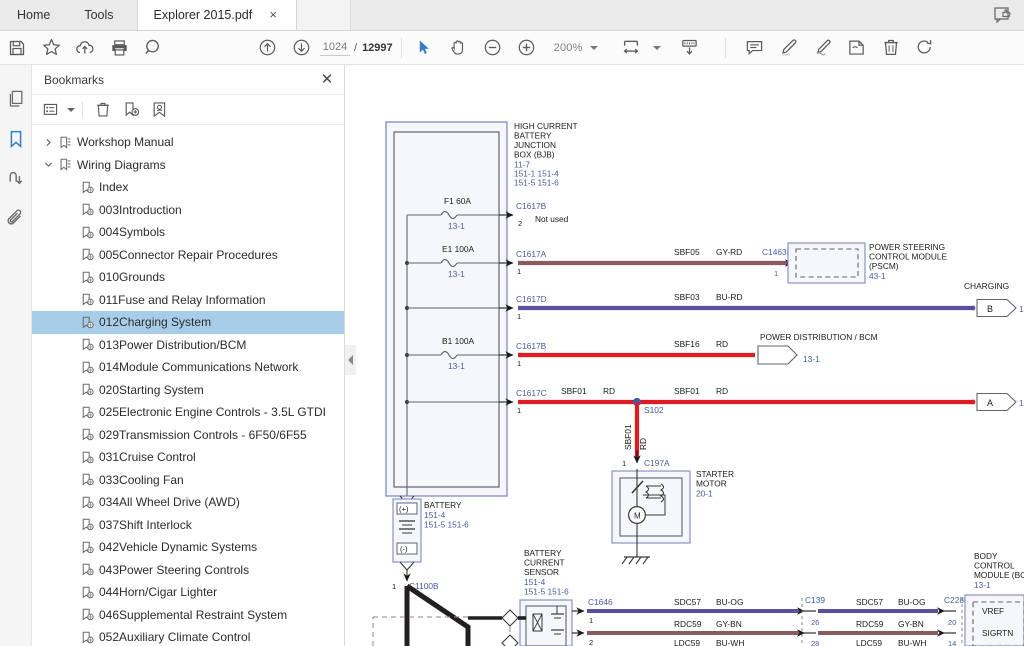  I want to click on close-icon: ×, so click(273, 15).